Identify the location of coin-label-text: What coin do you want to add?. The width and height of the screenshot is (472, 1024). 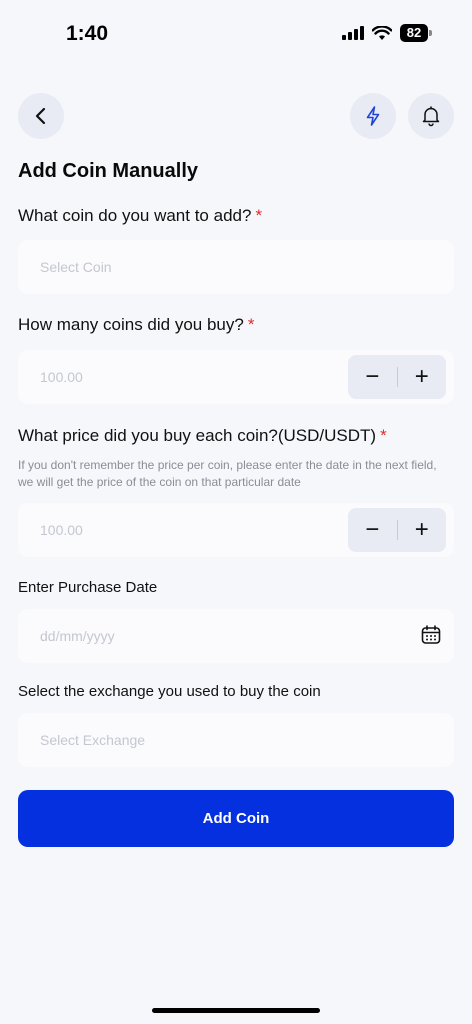
(135, 215).